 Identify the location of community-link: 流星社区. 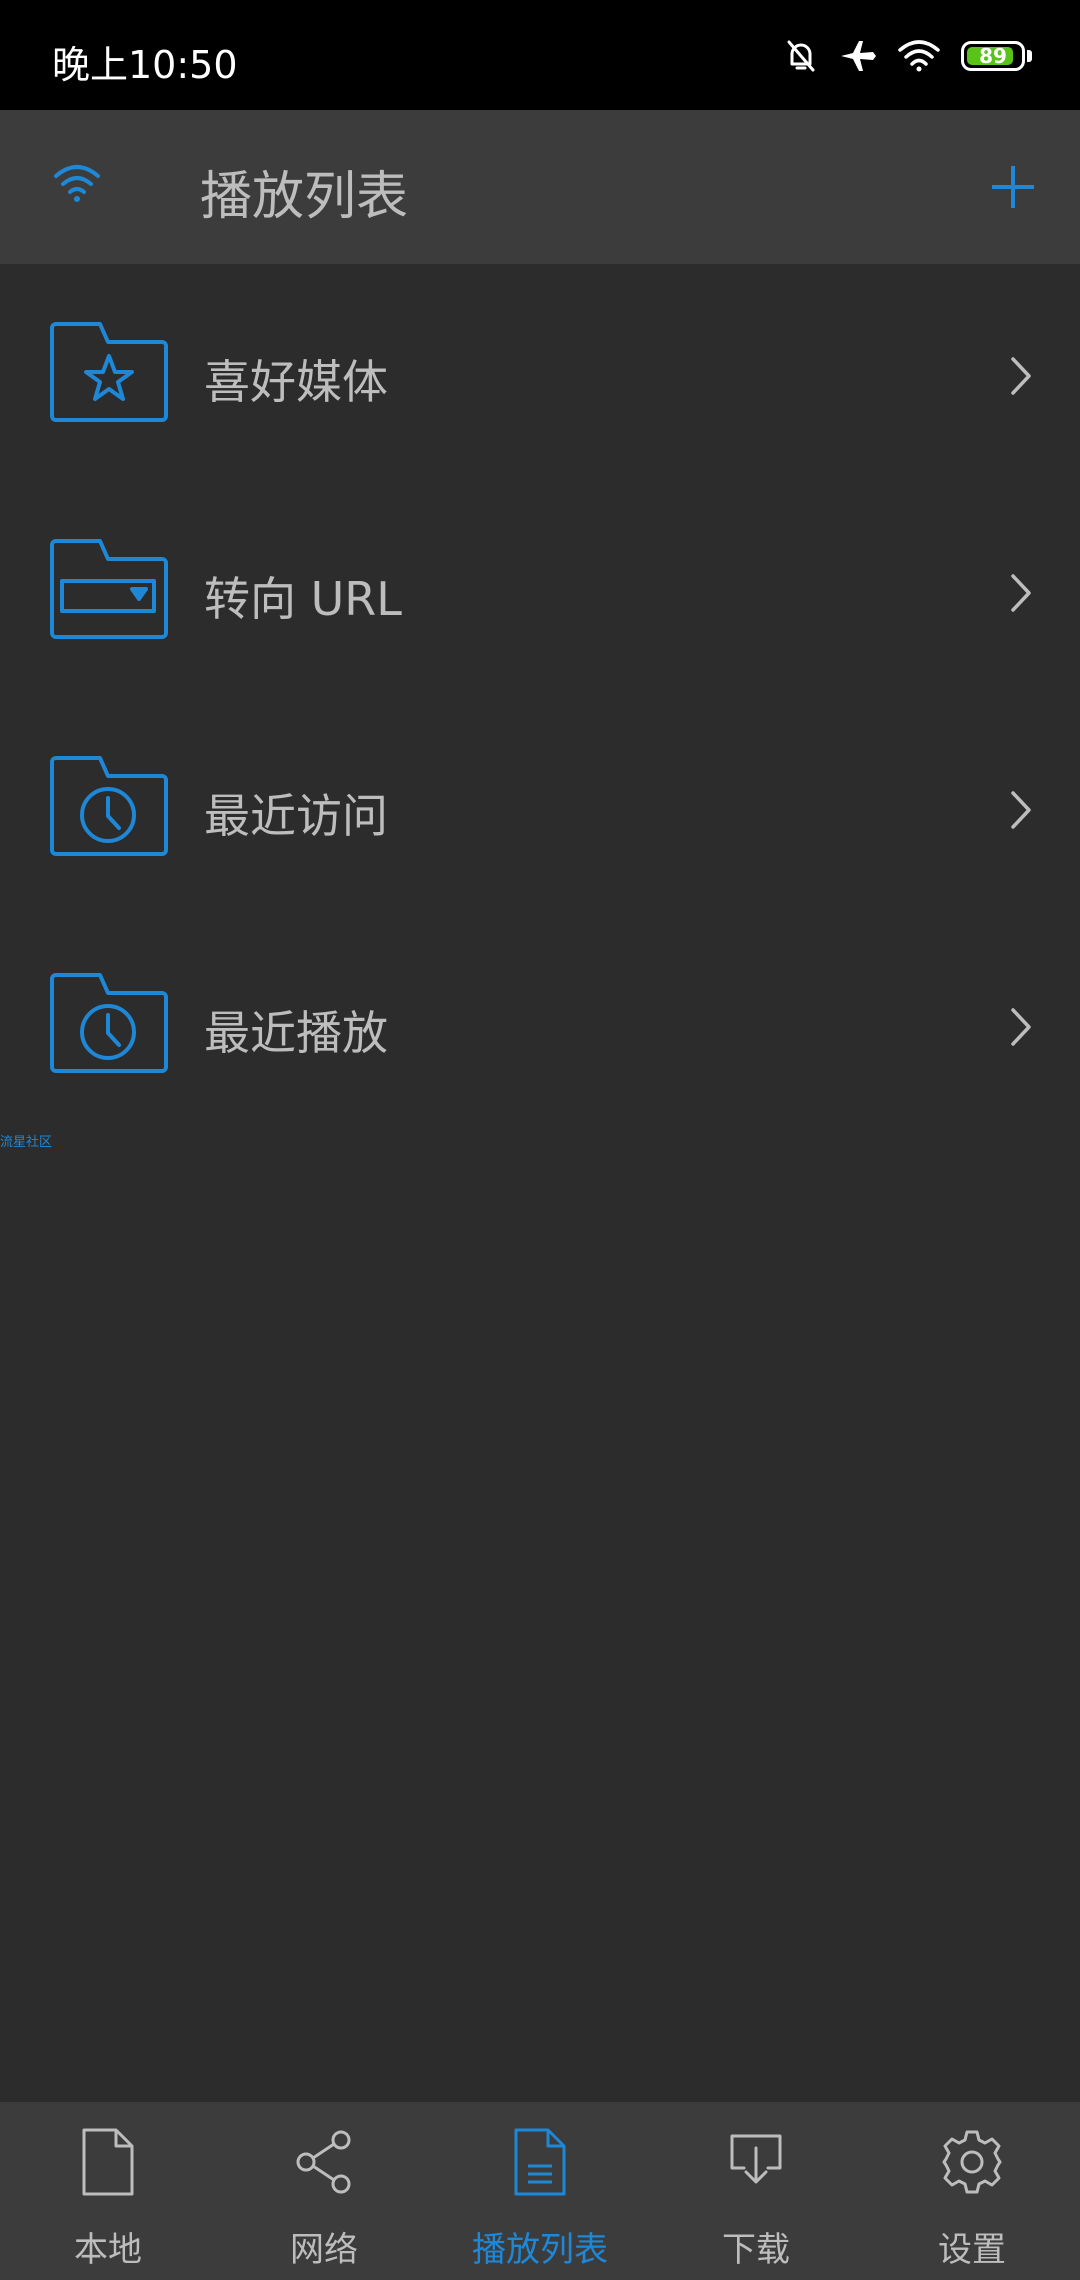
(26, 1140).